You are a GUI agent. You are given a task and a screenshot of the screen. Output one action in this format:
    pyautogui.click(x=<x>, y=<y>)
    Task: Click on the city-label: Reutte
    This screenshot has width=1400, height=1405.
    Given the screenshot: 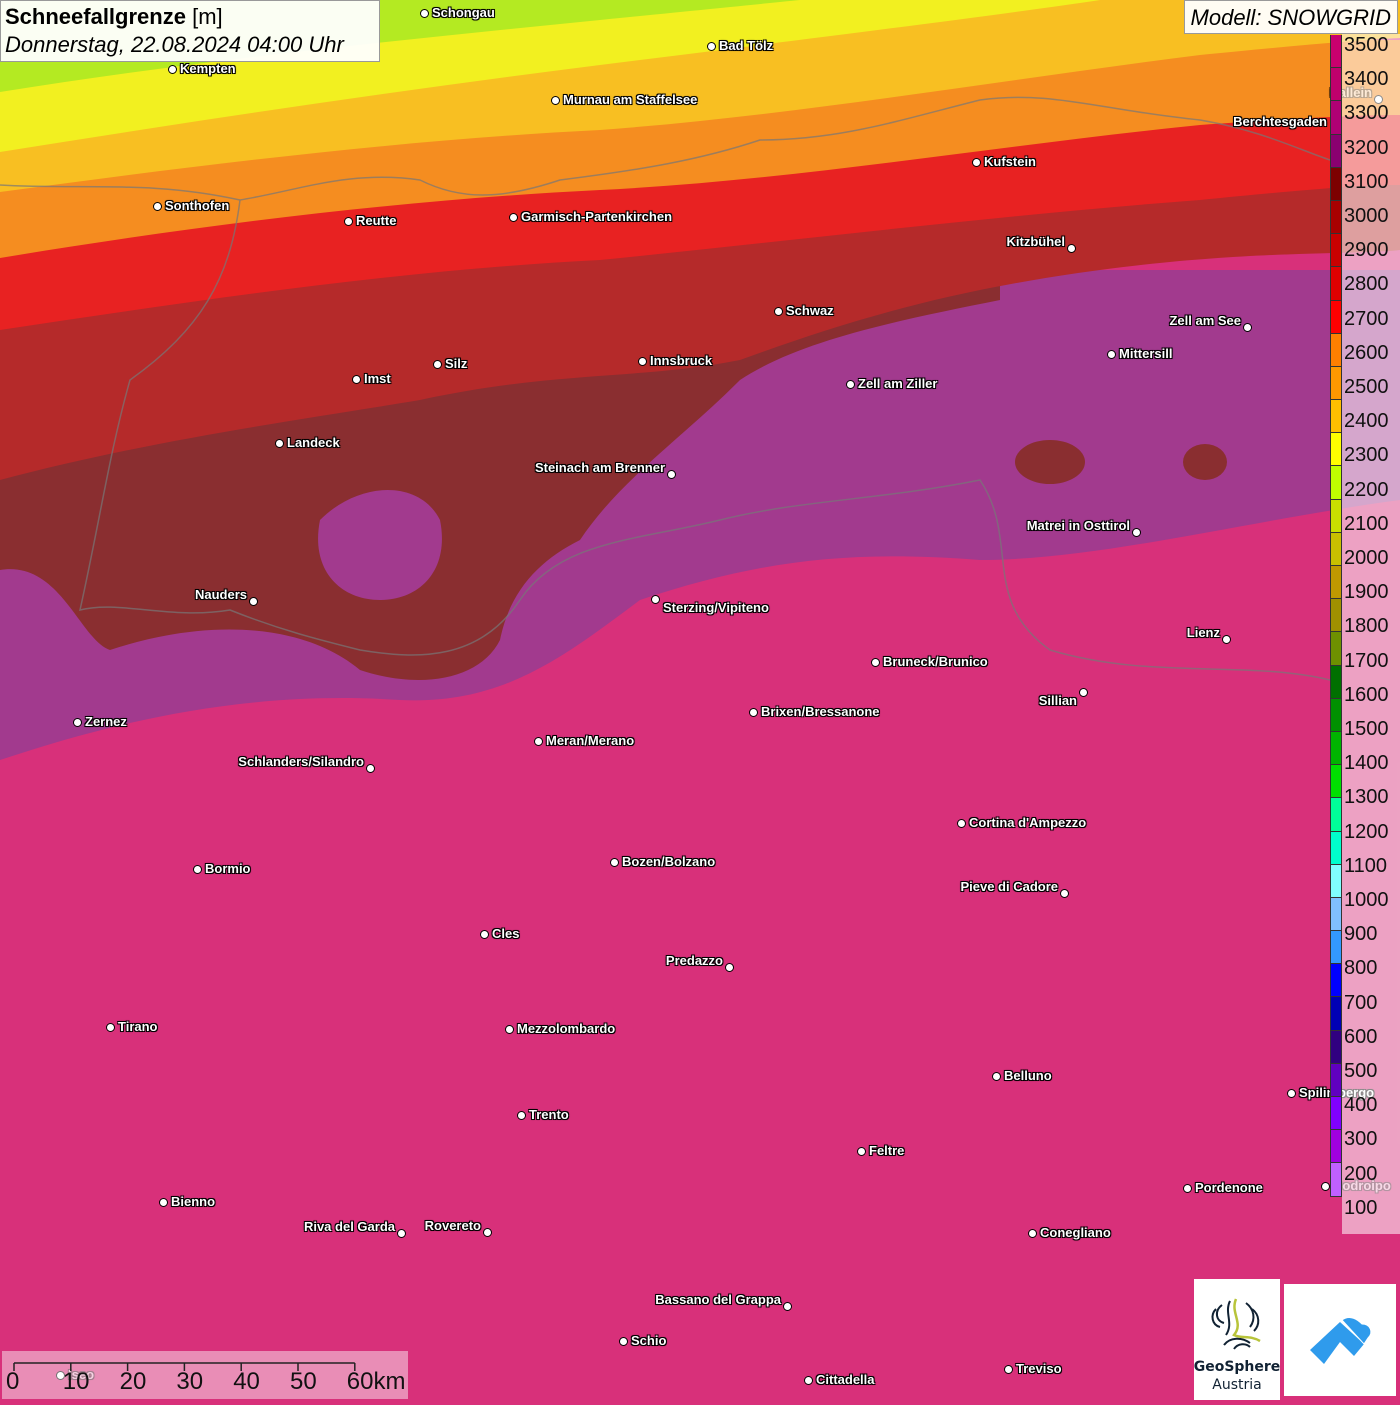 What is the action you would take?
    pyautogui.click(x=376, y=220)
    